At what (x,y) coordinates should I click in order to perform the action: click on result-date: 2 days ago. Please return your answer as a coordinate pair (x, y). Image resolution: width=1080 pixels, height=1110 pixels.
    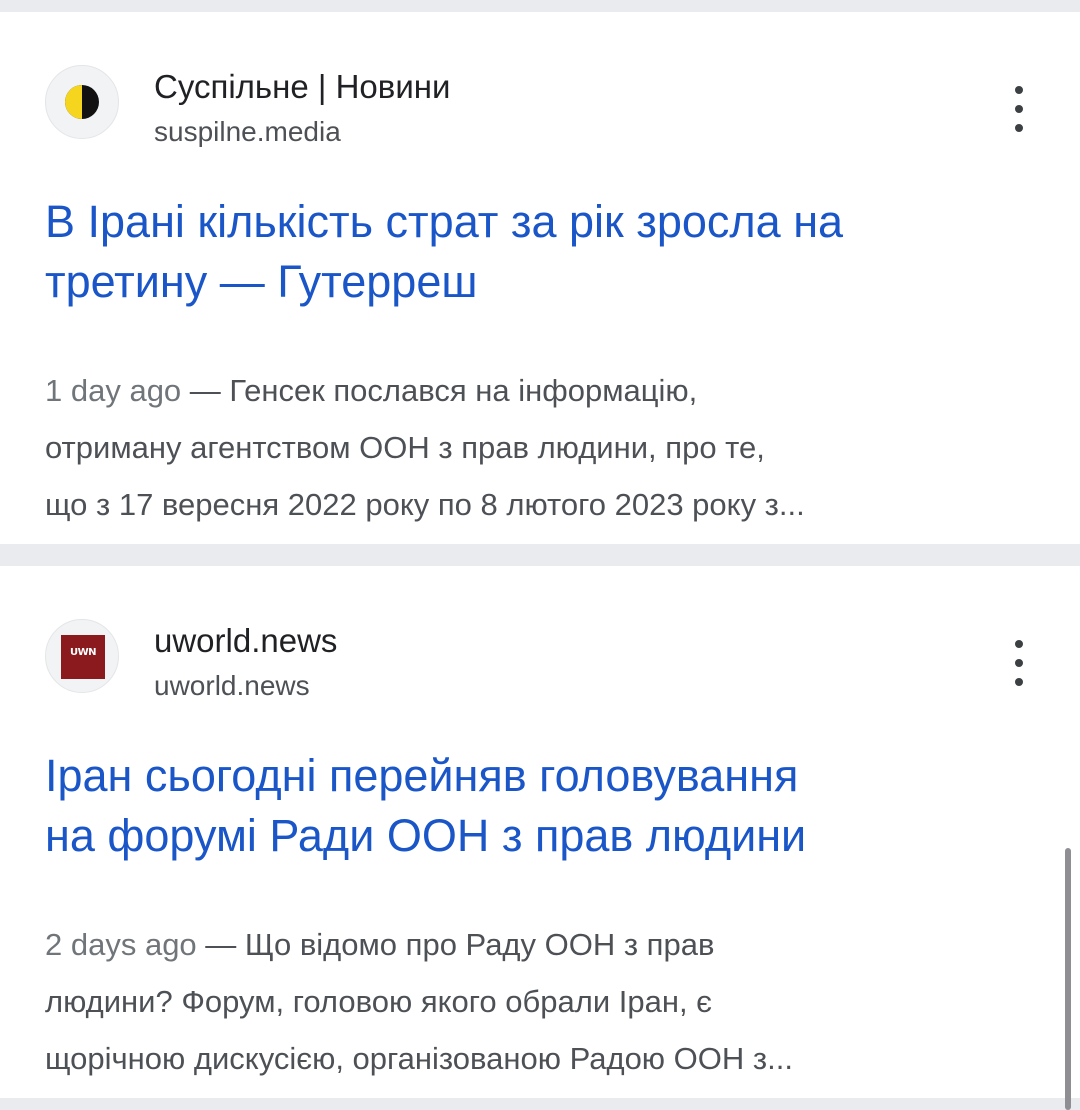
    Looking at the image, I should click on (121, 944).